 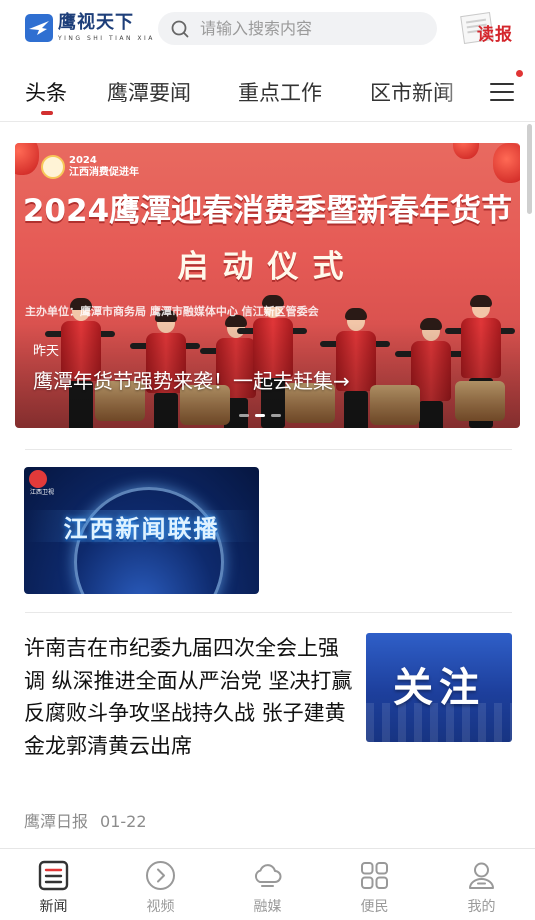 I want to click on banner-event-title: 2024鹰潭迎春消费季暨新春年货节, so click(x=267, y=211).